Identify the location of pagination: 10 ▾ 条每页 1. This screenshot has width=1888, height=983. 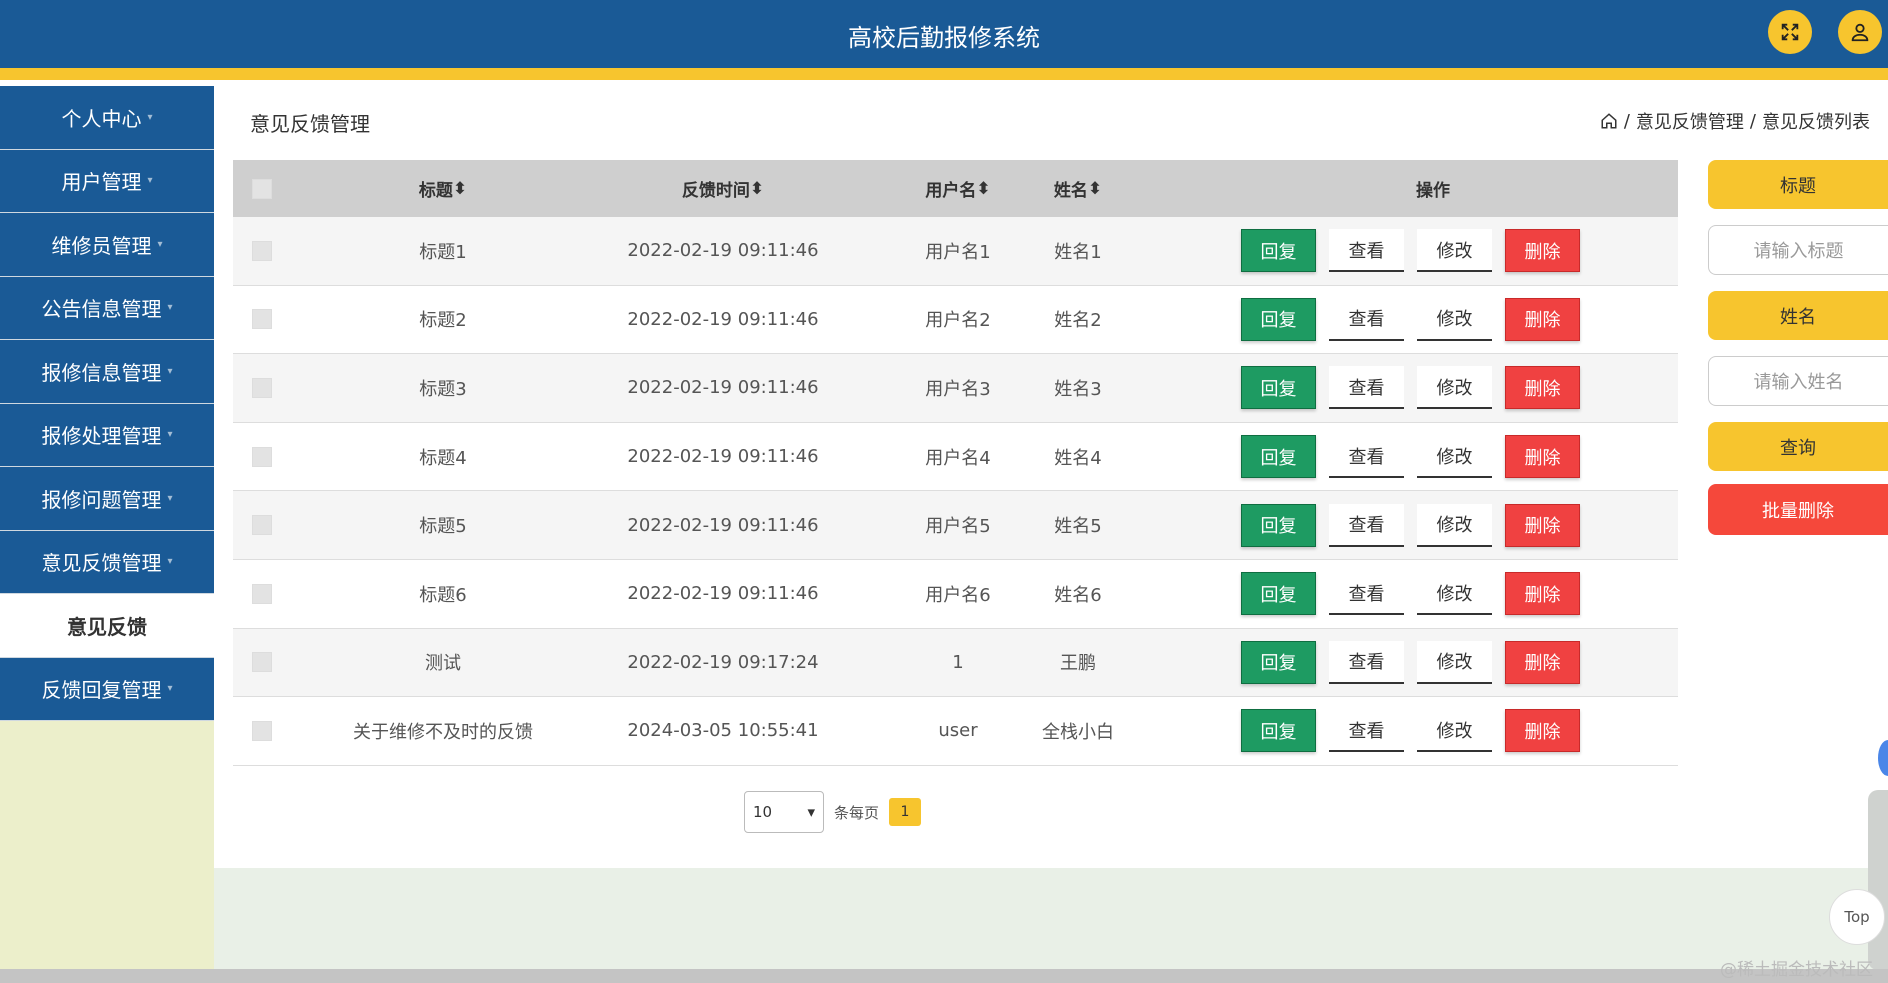
(833, 812).